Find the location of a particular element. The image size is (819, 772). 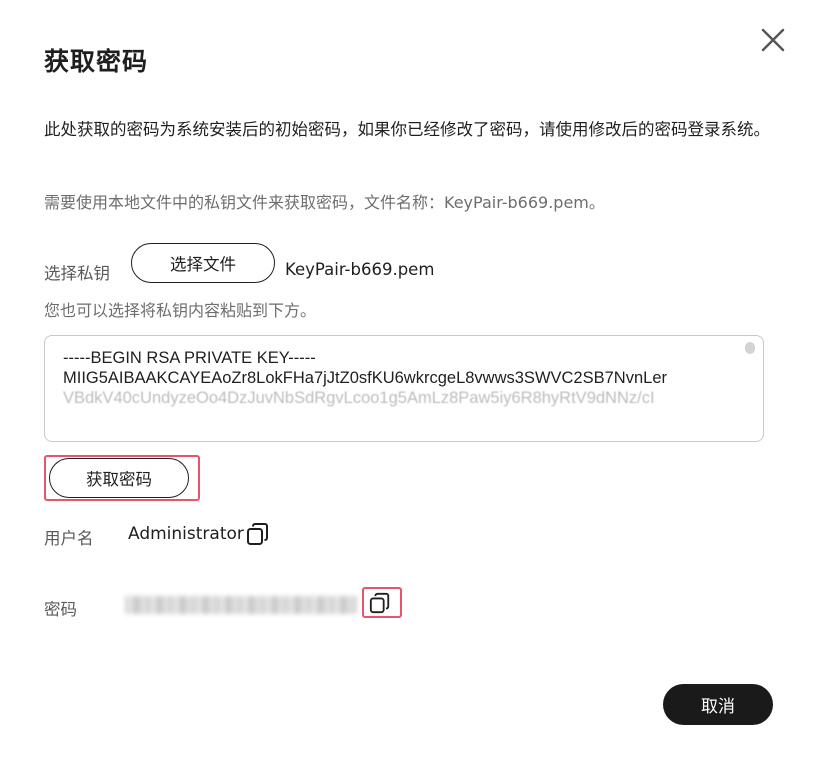

paste-key-hint: 您也可以选择将私钥内容粘贴到下方。 is located at coordinates (180, 310).